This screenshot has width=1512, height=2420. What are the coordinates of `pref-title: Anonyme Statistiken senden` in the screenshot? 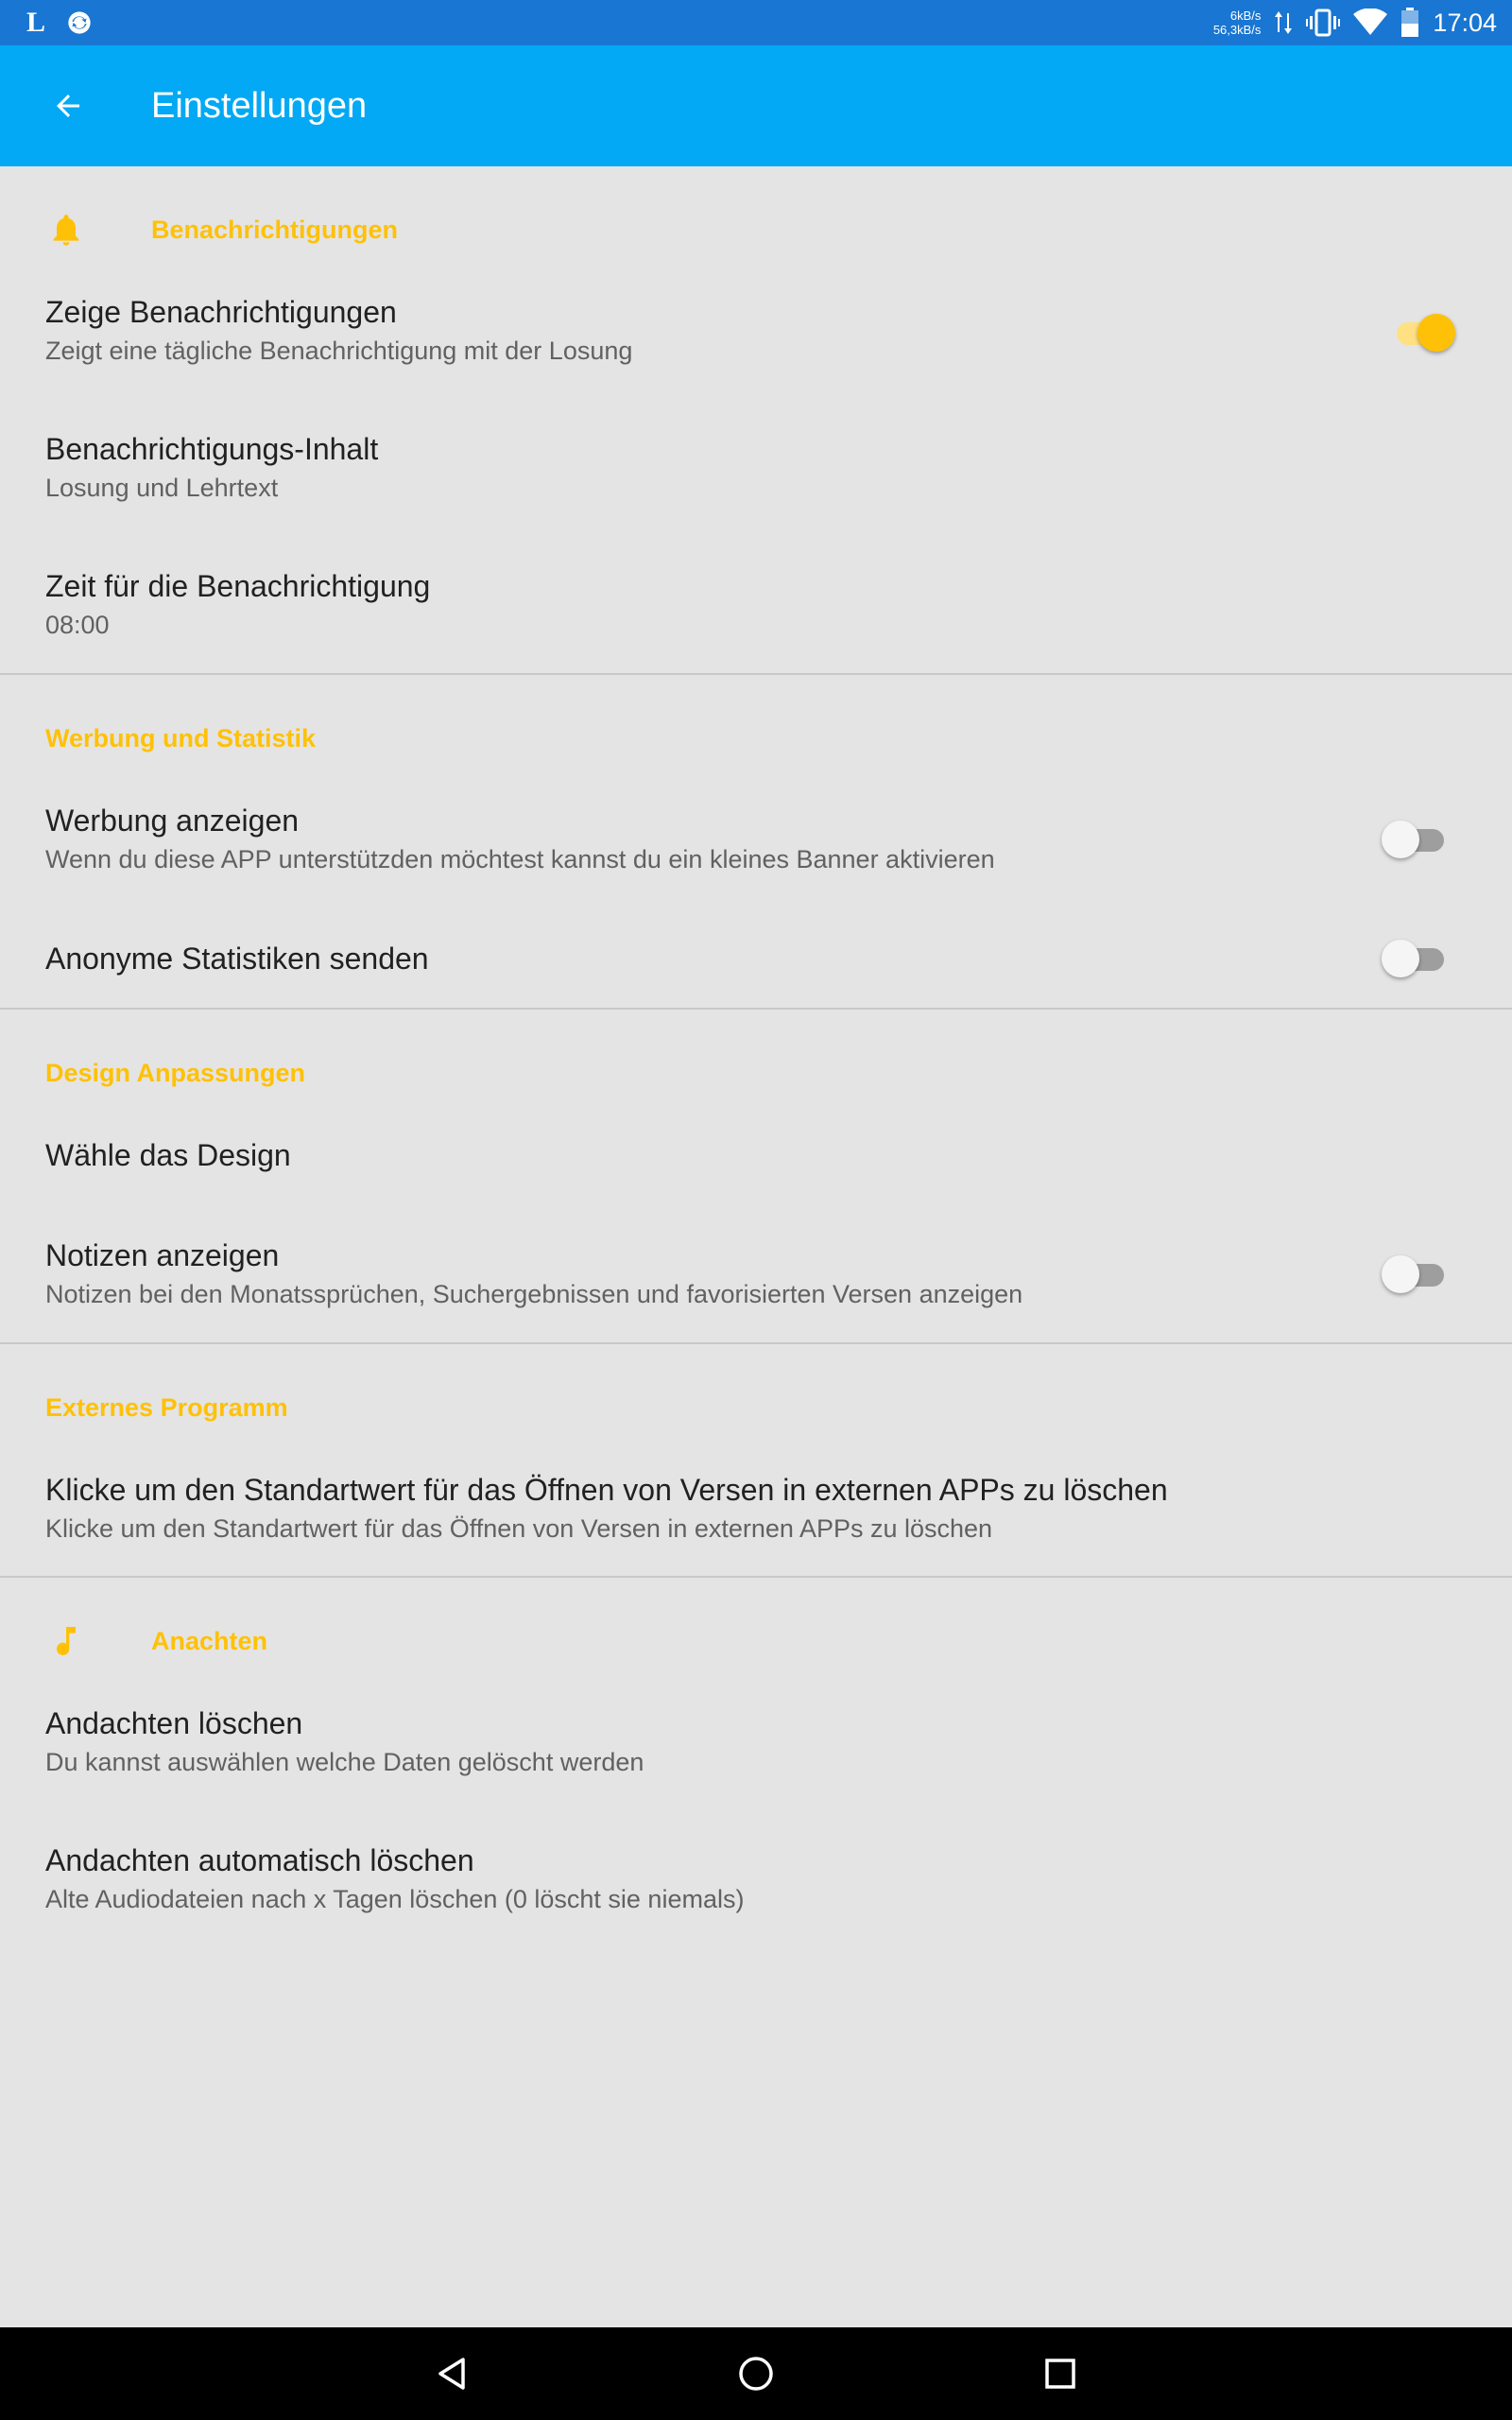 It's located at (237, 959).